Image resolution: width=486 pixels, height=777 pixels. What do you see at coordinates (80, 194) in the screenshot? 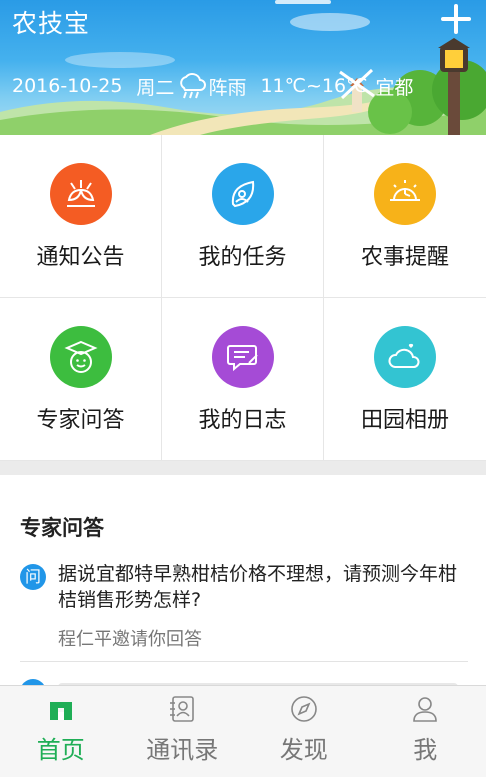
I see `announcement-icon` at bounding box center [80, 194].